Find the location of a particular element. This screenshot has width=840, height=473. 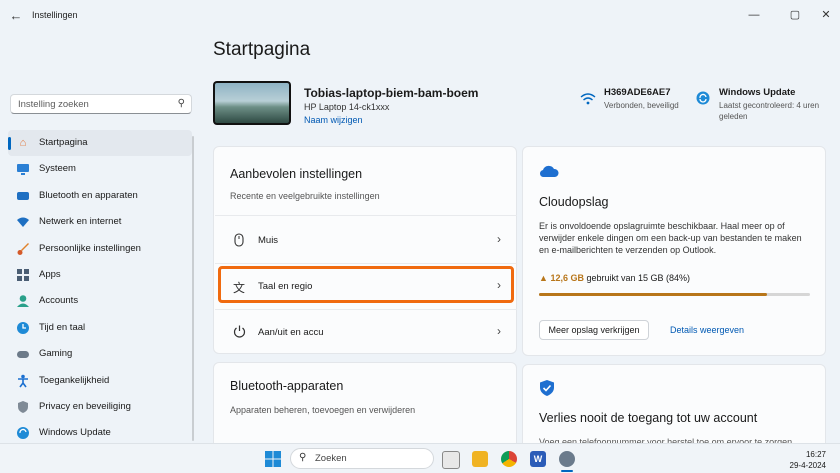

home-icon: ⌂ is located at coordinates (23, 143).